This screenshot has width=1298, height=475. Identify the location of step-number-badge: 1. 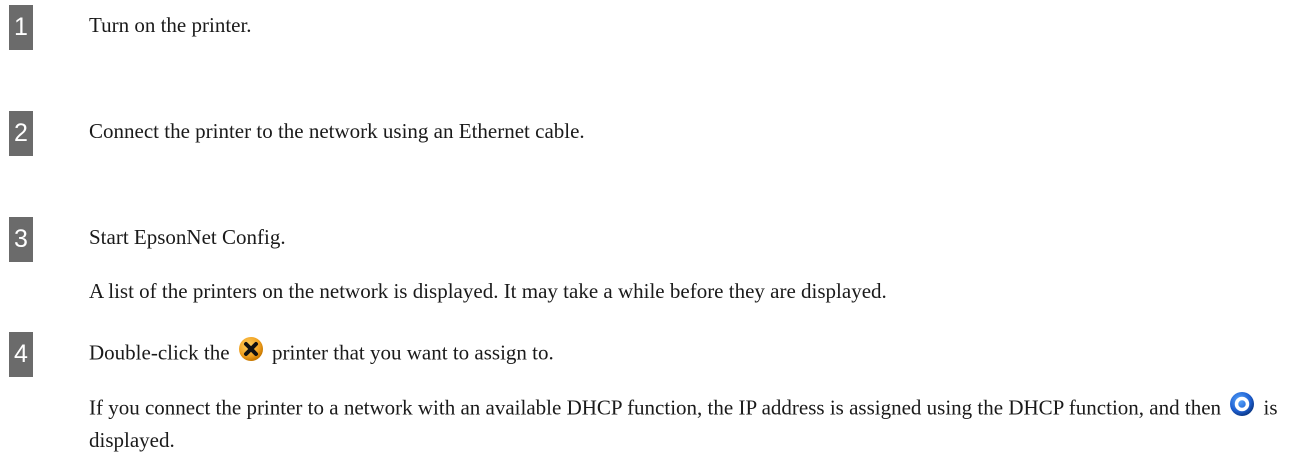
(21, 27).